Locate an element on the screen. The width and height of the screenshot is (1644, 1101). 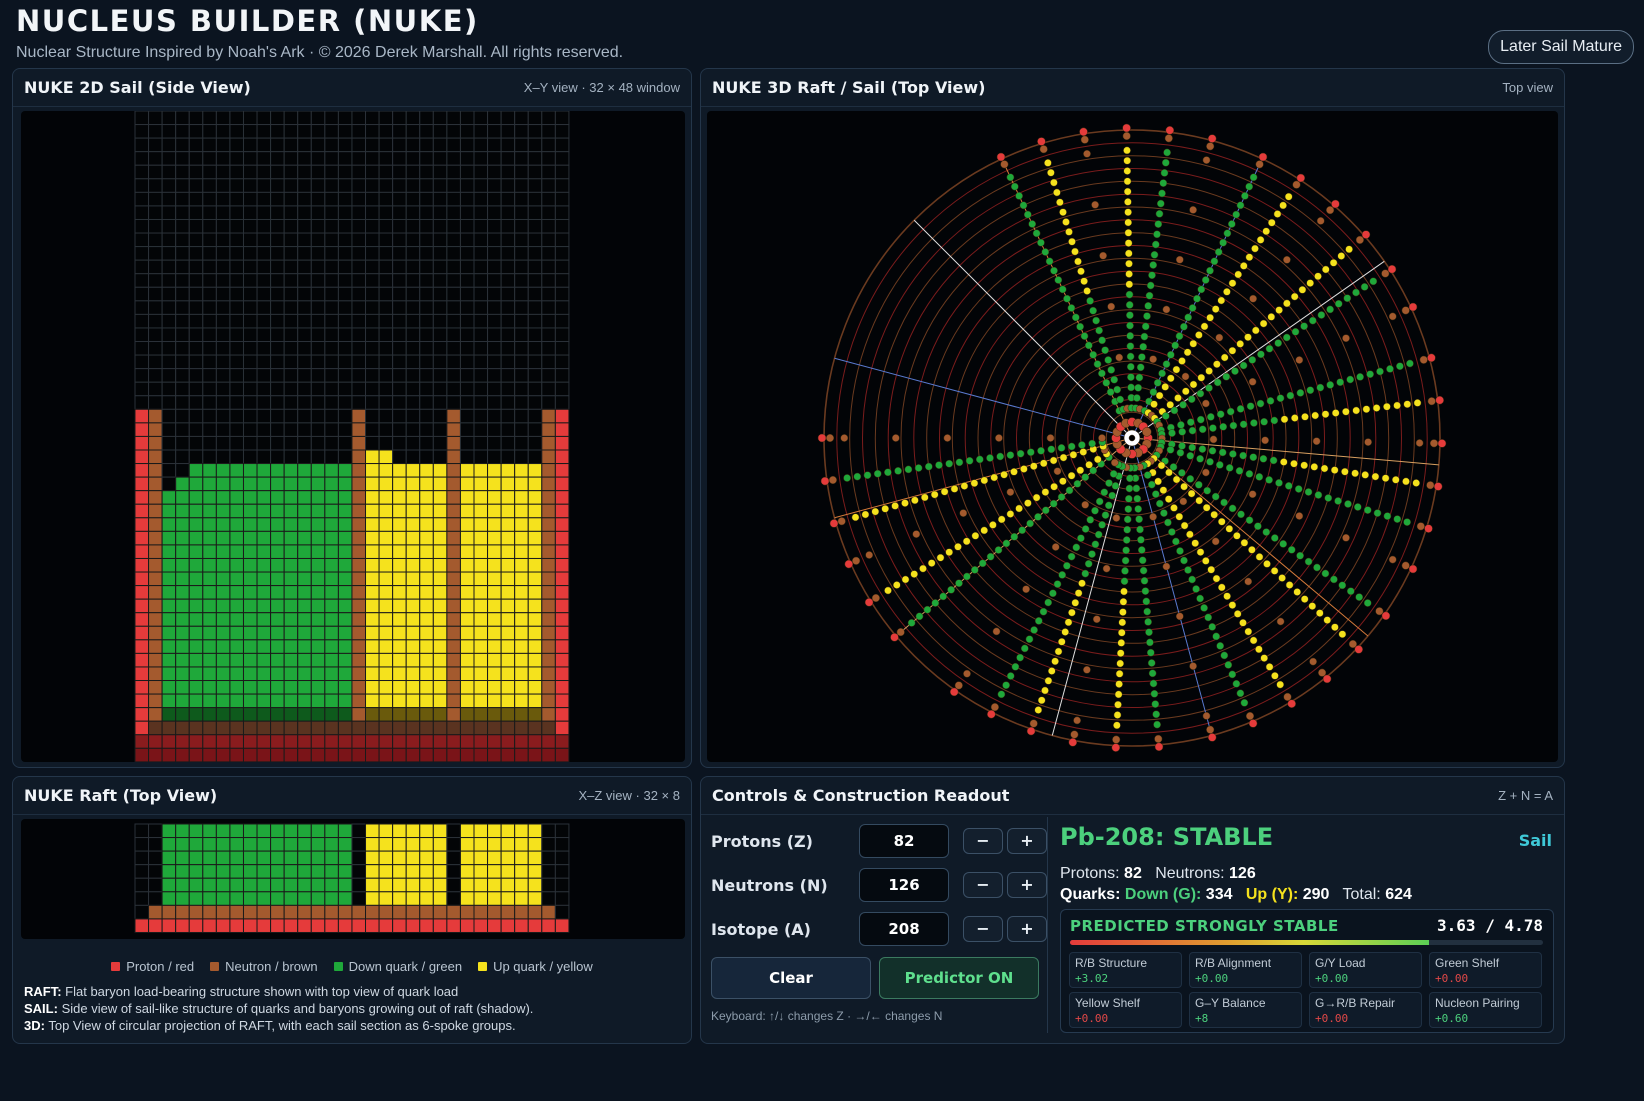
quarks-label: Quarks: is located at coordinates (1090, 894).